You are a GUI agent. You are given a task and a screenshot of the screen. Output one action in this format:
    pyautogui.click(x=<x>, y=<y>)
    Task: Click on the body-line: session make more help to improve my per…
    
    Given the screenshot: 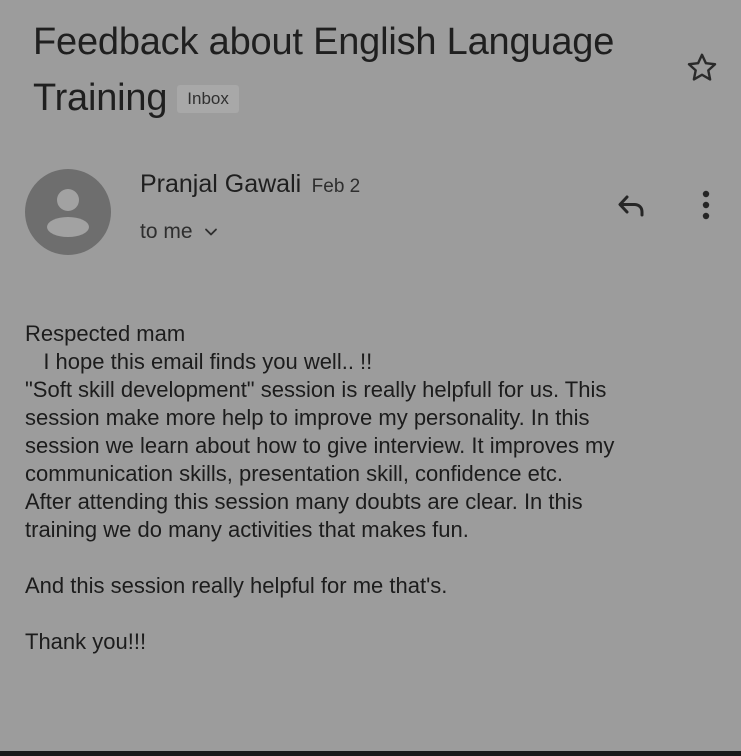 What is the action you would take?
    pyautogui.click(x=307, y=417)
    